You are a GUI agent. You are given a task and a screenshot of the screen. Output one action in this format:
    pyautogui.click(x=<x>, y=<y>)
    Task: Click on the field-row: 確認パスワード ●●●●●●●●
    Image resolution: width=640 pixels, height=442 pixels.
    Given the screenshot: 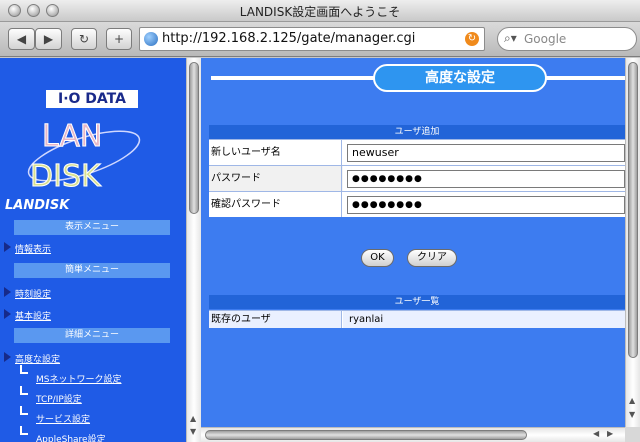 What is the action you would take?
    pyautogui.click(x=417, y=204)
    